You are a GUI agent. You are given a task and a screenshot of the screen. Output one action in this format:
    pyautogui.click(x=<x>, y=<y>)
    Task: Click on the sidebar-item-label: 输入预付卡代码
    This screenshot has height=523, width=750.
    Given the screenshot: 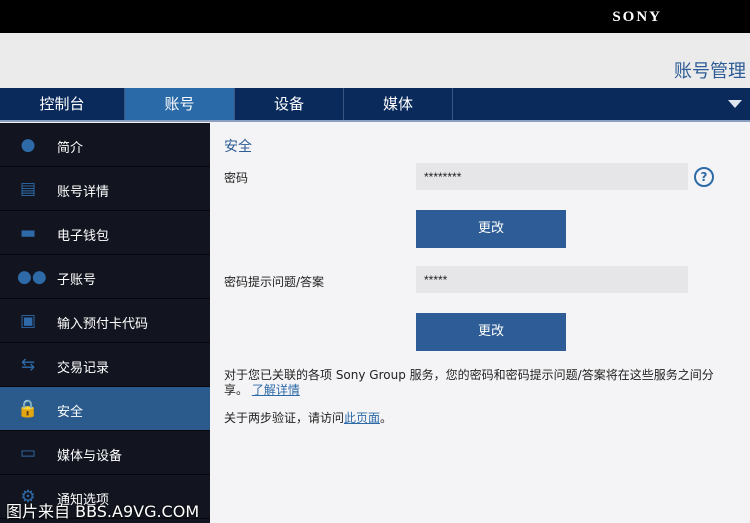 What is the action you would take?
    pyautogui.click(x=103, y=324)
    